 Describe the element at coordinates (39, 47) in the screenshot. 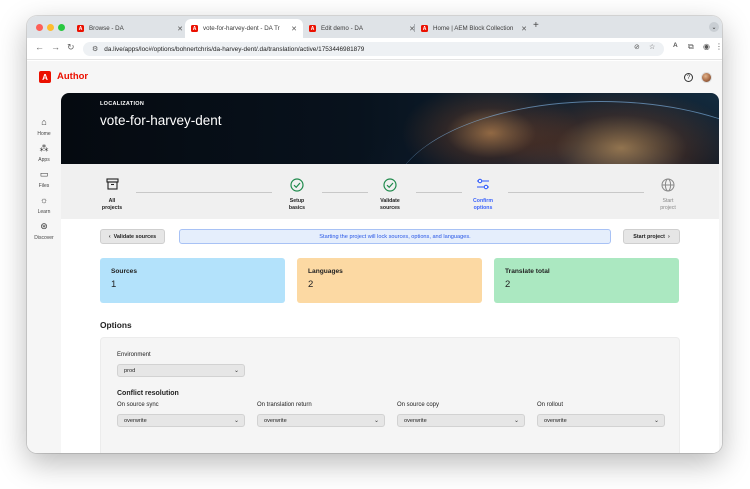

I see `back-arrow-icon: ←` at that location.